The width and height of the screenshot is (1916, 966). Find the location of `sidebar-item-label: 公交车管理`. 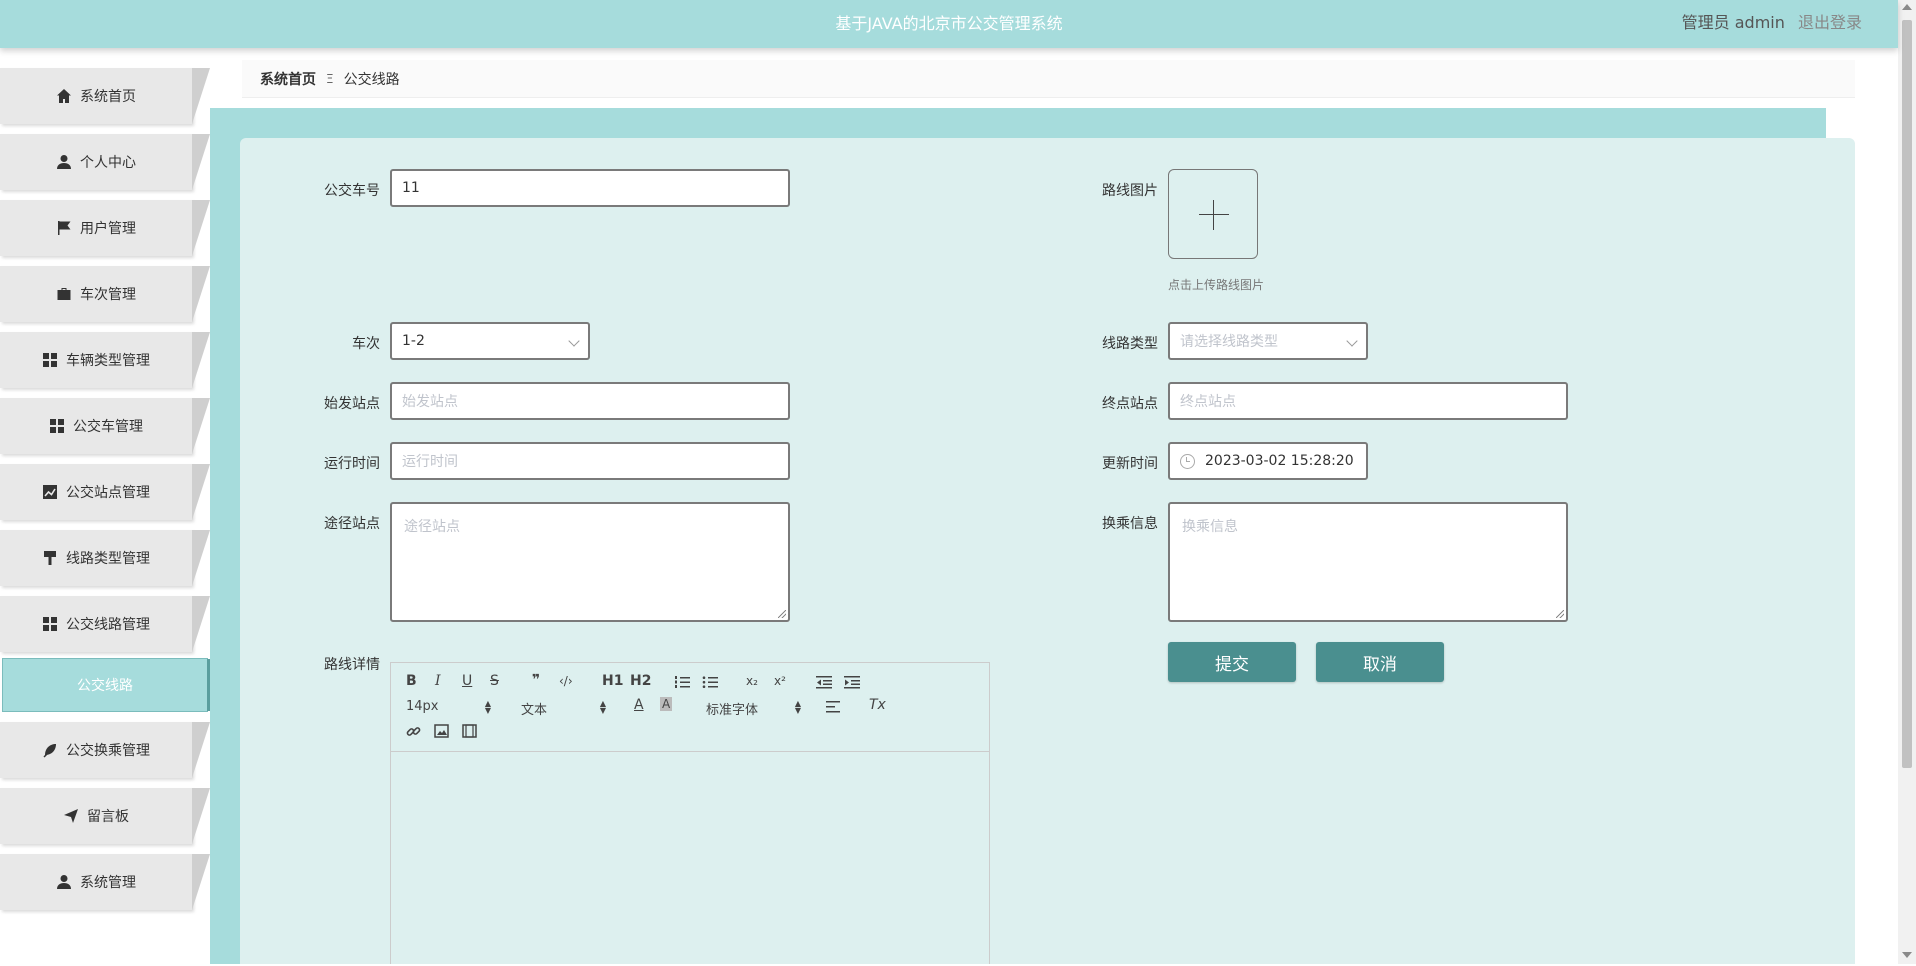

sidebar-item-label: 公交车管理 is located at coordinates (108, 427).